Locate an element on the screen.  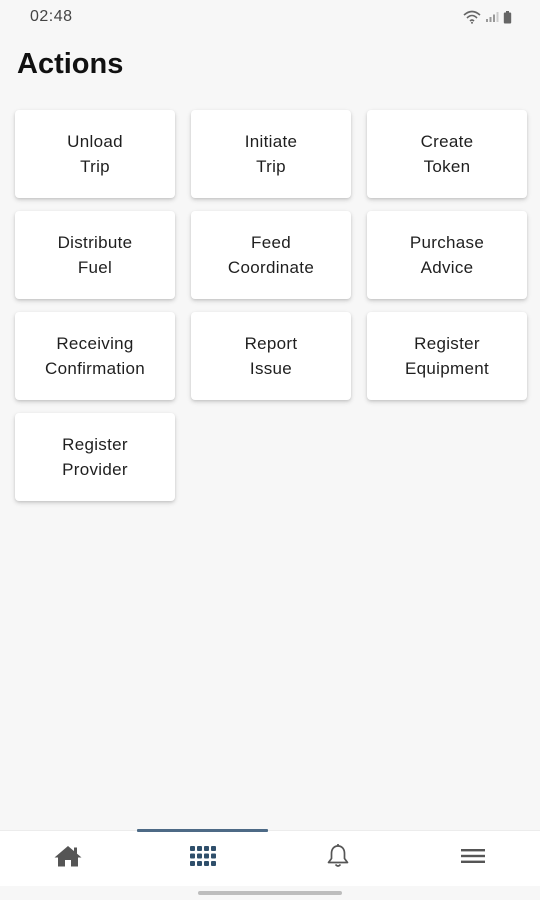
signal-icon is located at coordinates (492, 17).